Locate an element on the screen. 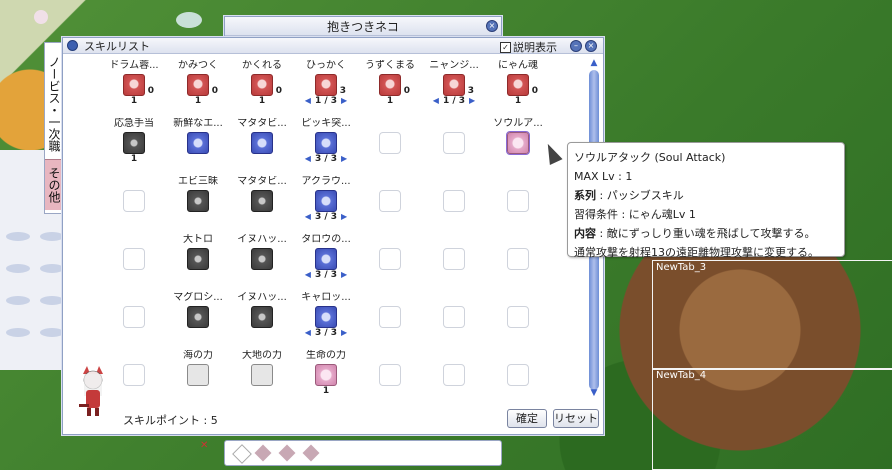  skill-slot: ニャンジ... 3 ◀ 1 / 3 ▶ is located at coordinates (454, 88).